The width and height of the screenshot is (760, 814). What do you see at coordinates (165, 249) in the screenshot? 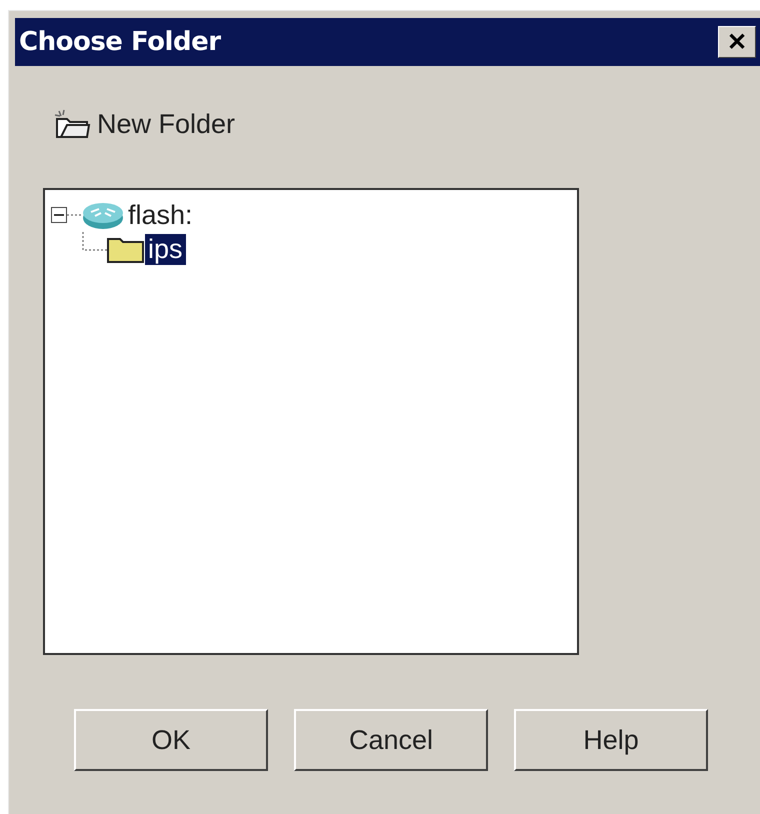
I see `tree-item: ips` at bounding box center [165, 249].